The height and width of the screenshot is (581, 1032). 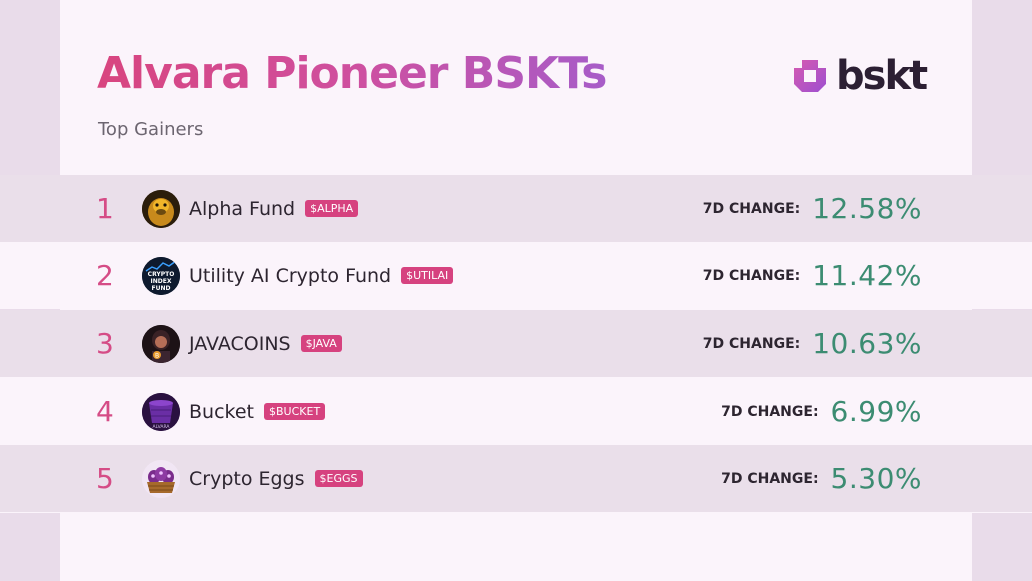 I want to click on logo-text: bskt, so click(x=882, y=76).